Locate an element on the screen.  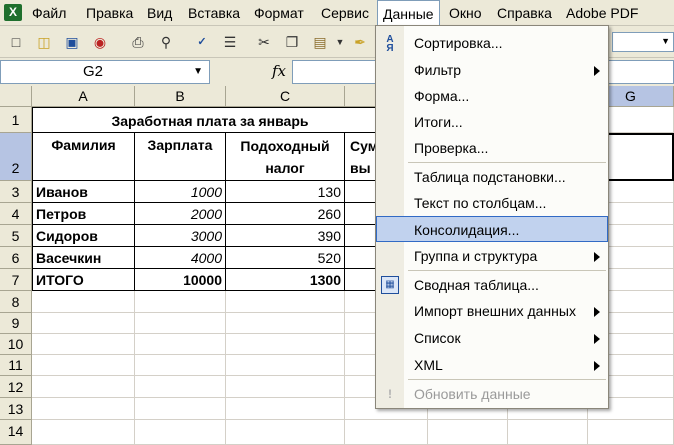
menu-adobe-pdf: Adobe PDF is located at coordinates (602, 13).